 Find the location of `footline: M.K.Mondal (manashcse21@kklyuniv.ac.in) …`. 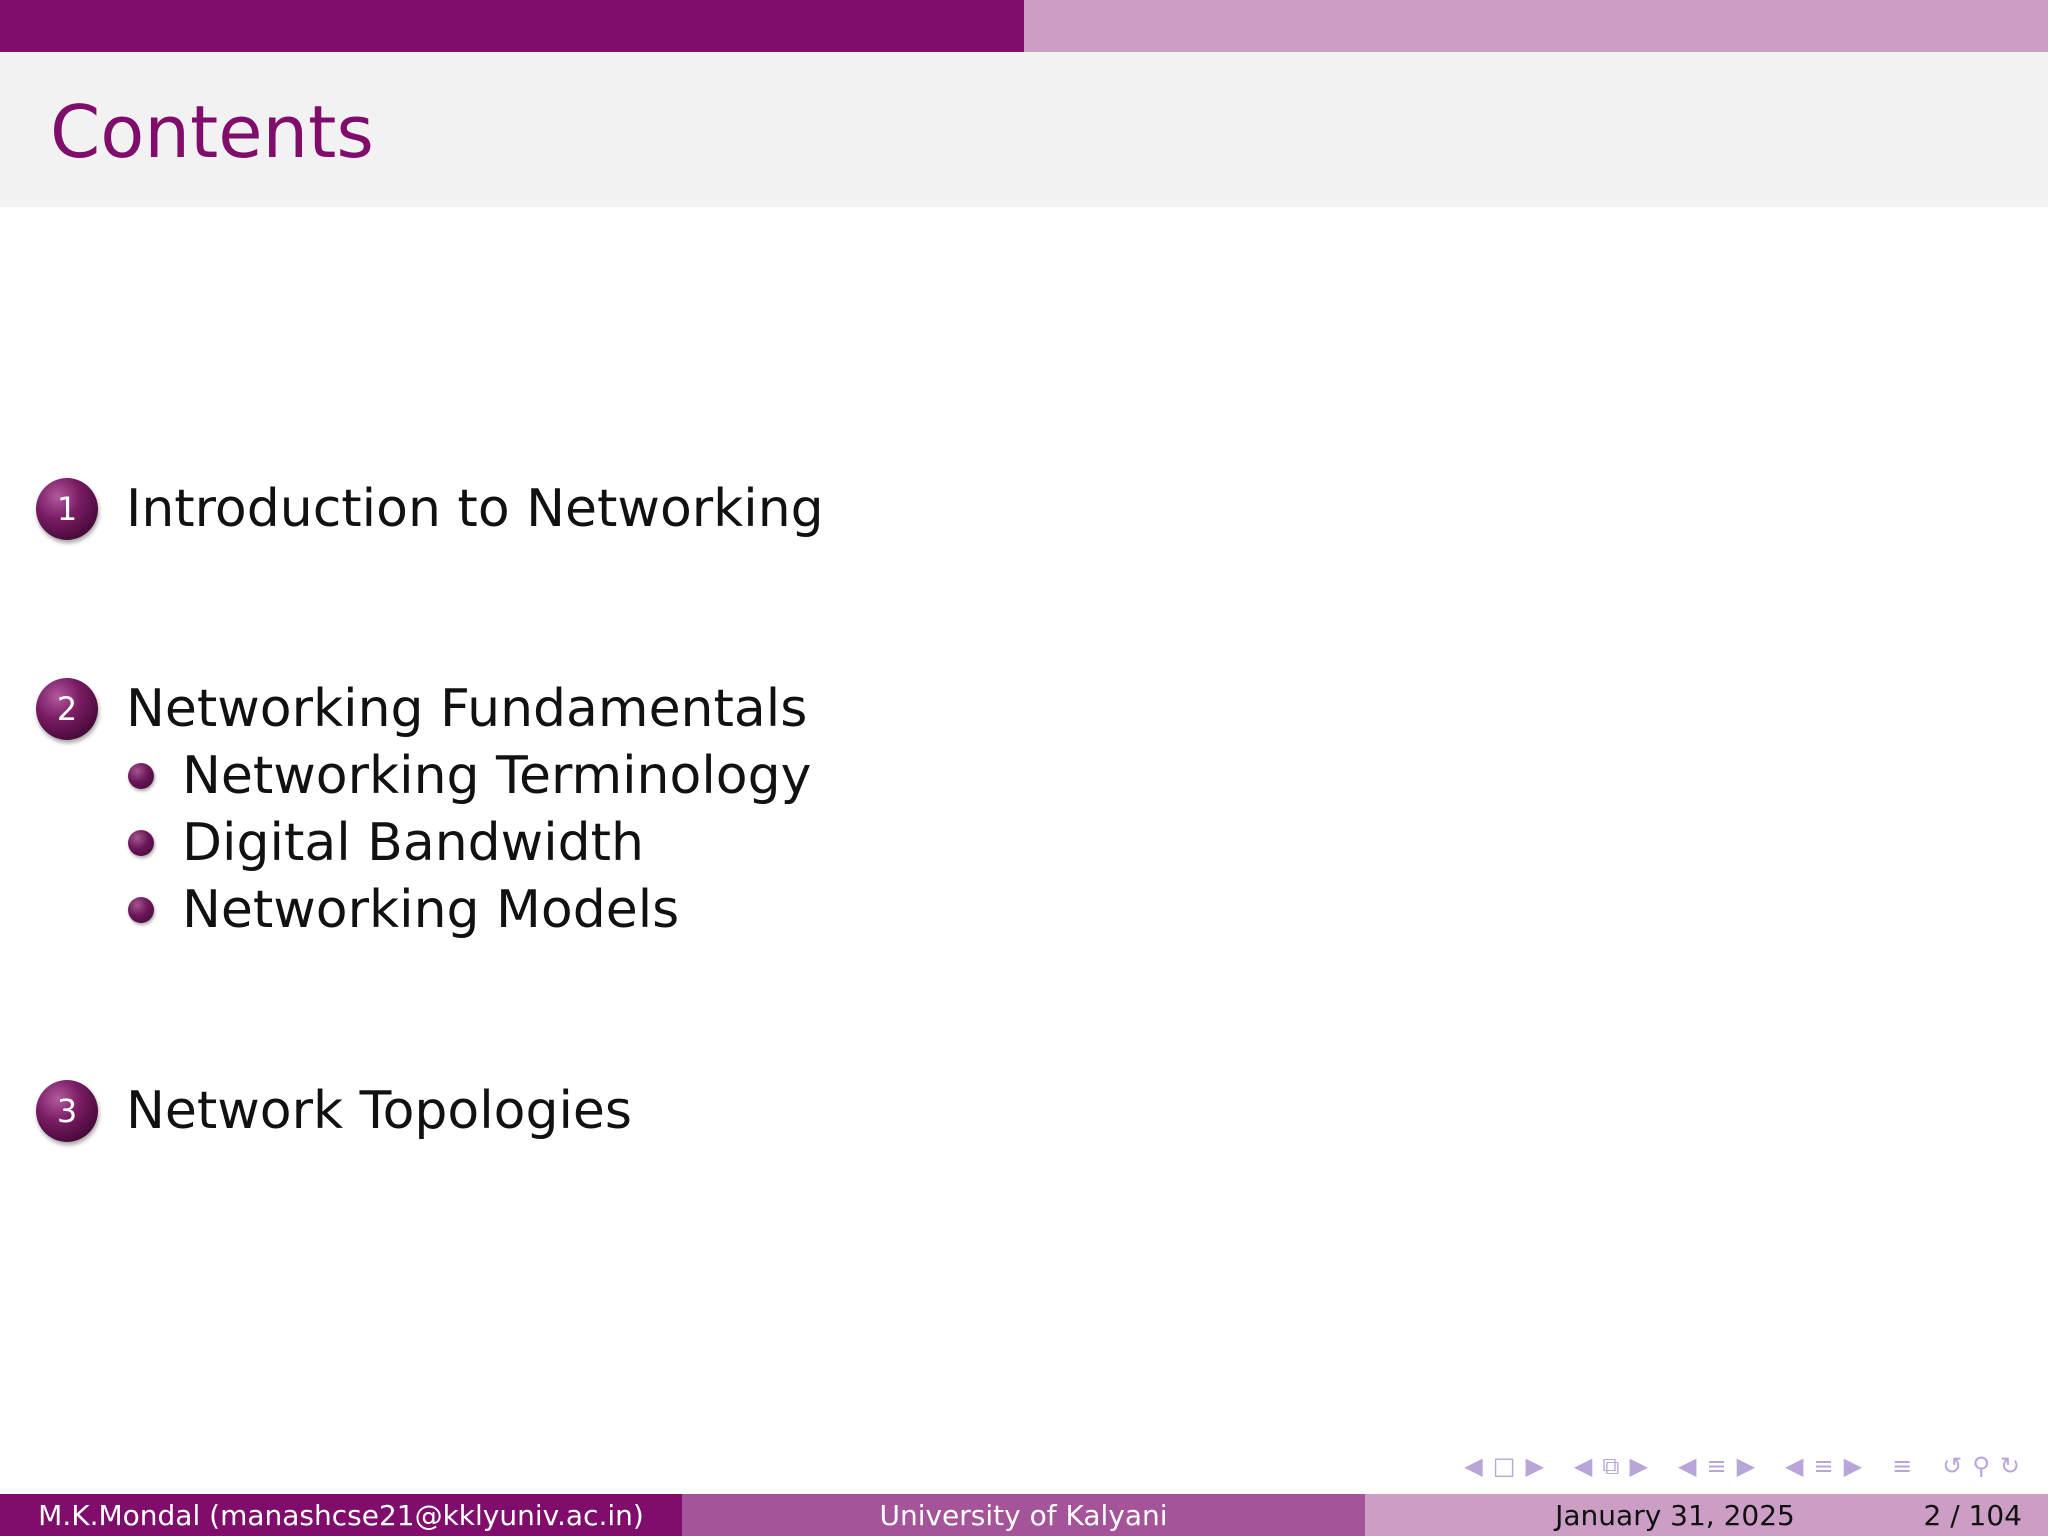

footline: M.K.Mondal (manashcse21@kklyuniv.ac.in) … is located at coordinates (1024, 1515).